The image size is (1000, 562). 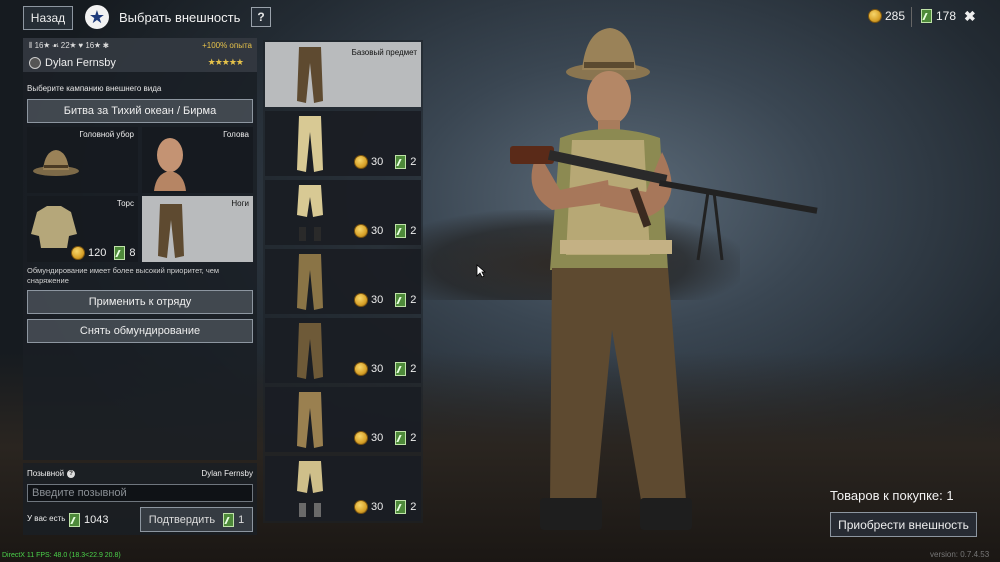 What do you see at coordinates (65, 45) in the screenshot?
I see `stat-2: 22` at bounding box center [65, 45].